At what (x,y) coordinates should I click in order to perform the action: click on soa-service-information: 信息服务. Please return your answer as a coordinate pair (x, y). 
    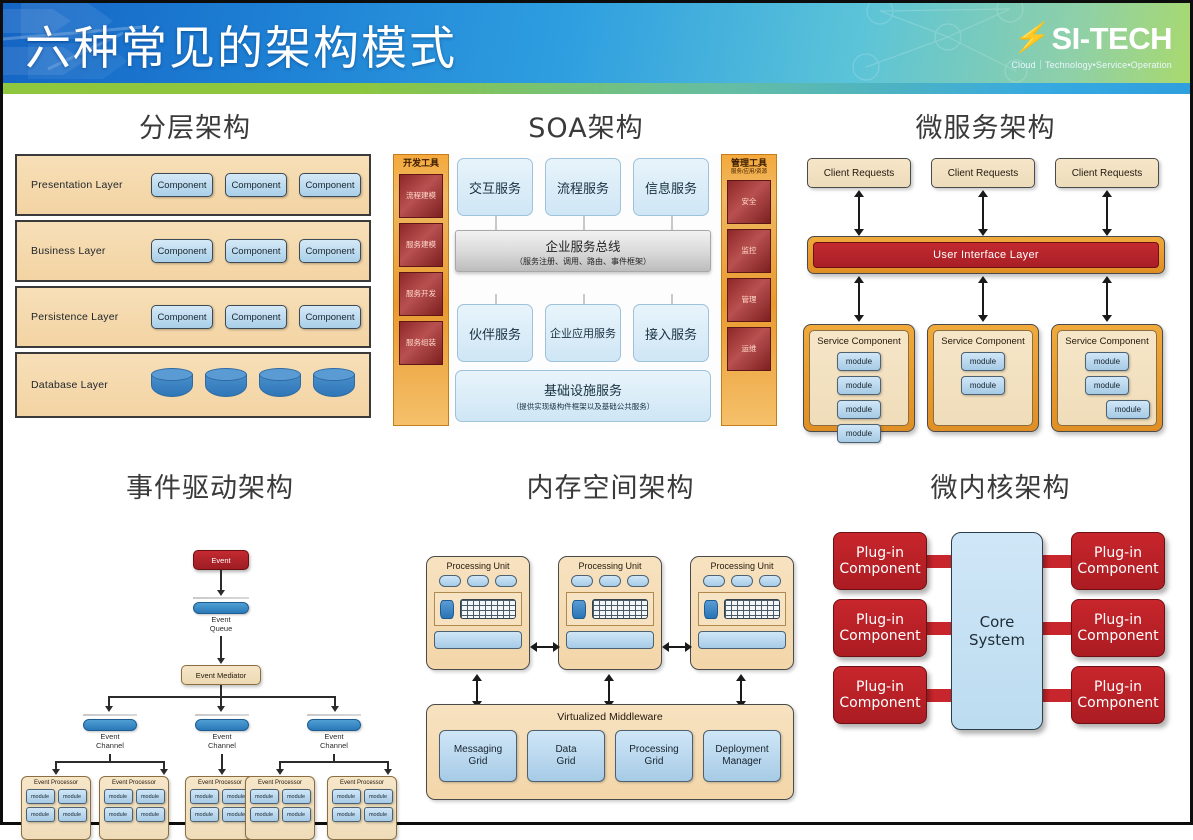
    Looking at the image, I should click on (671, 187).